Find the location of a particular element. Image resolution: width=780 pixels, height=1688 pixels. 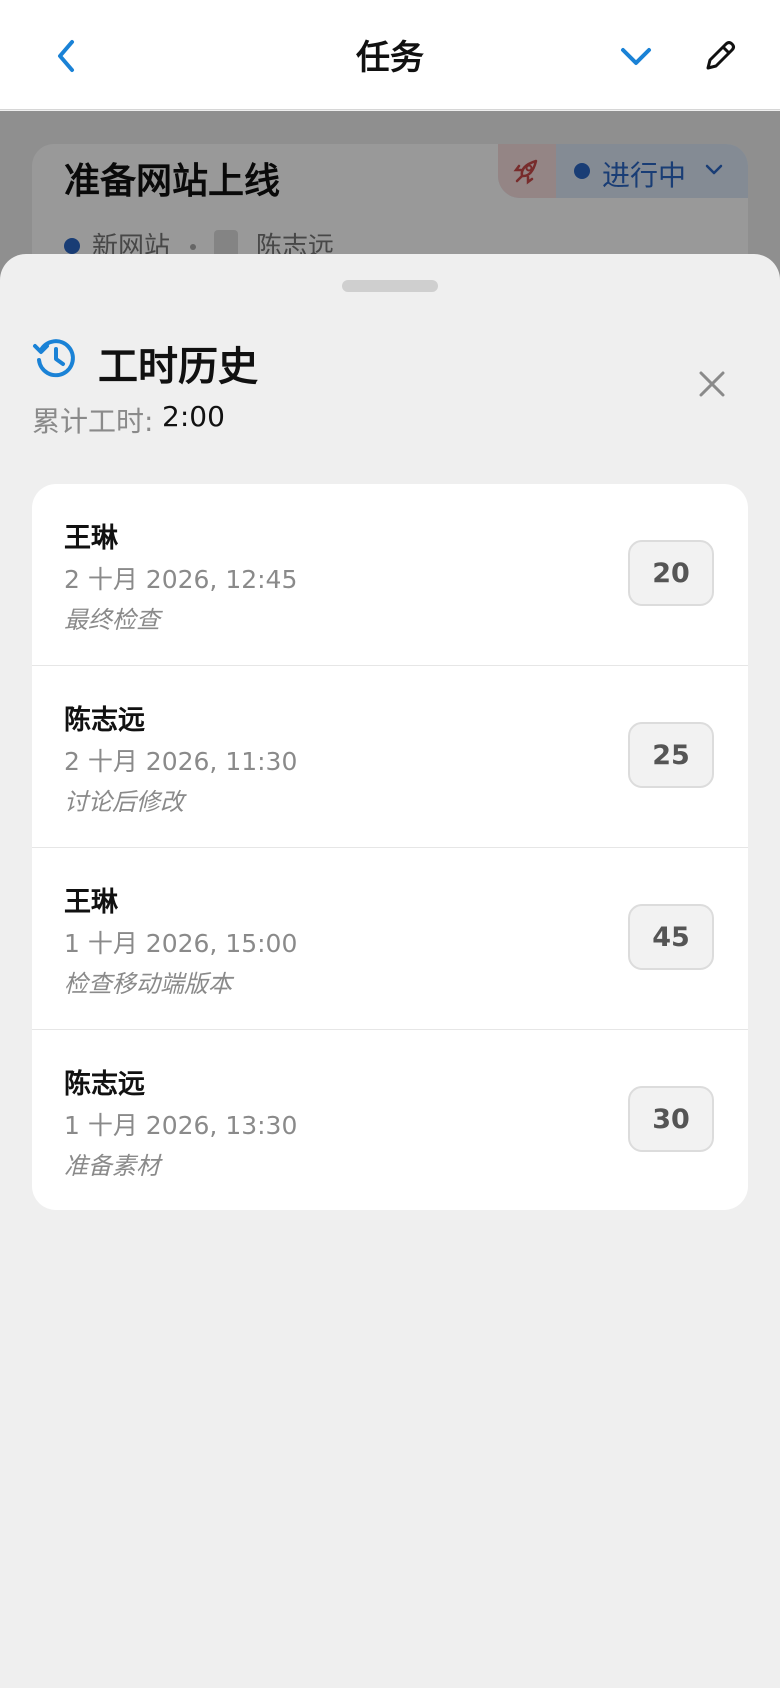

entry-minutes-badge: 45 is located at coordinates (671, 937).